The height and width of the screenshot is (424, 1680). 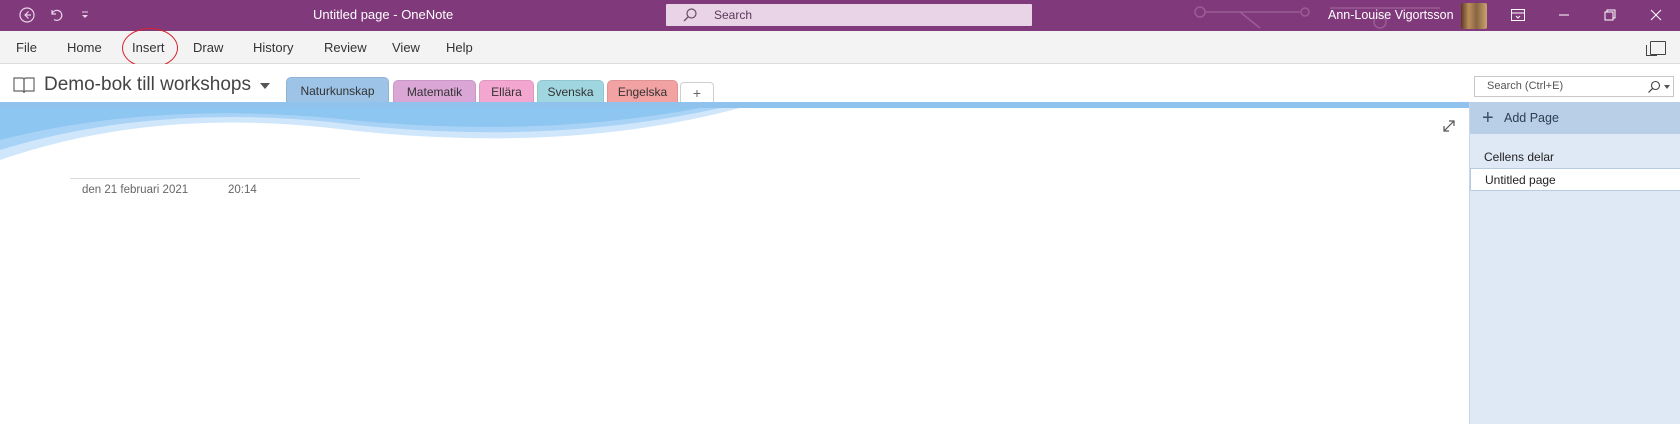 What do you see at coordinates (265, 86) in the screenshot?
I see `chevron-down-icon` at bounding box center [265, 86].